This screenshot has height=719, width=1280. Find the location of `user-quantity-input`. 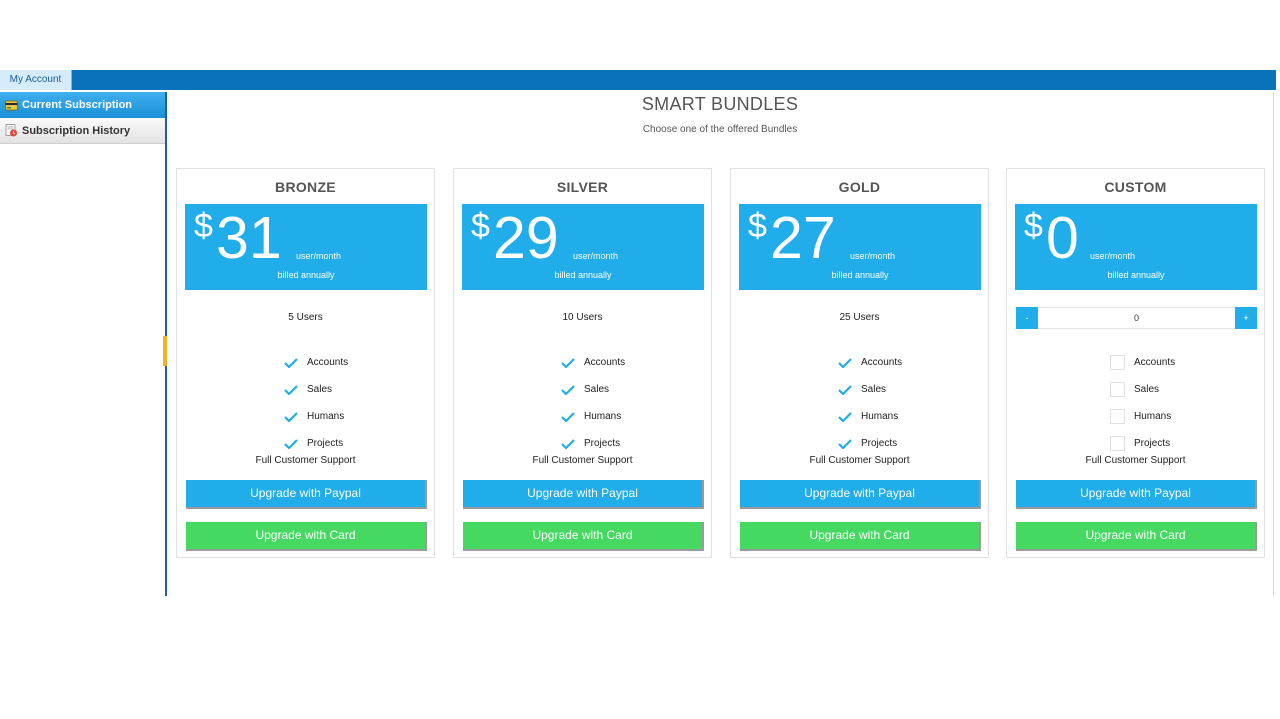

user-quantity-input is located at coordinates (1136, 318).